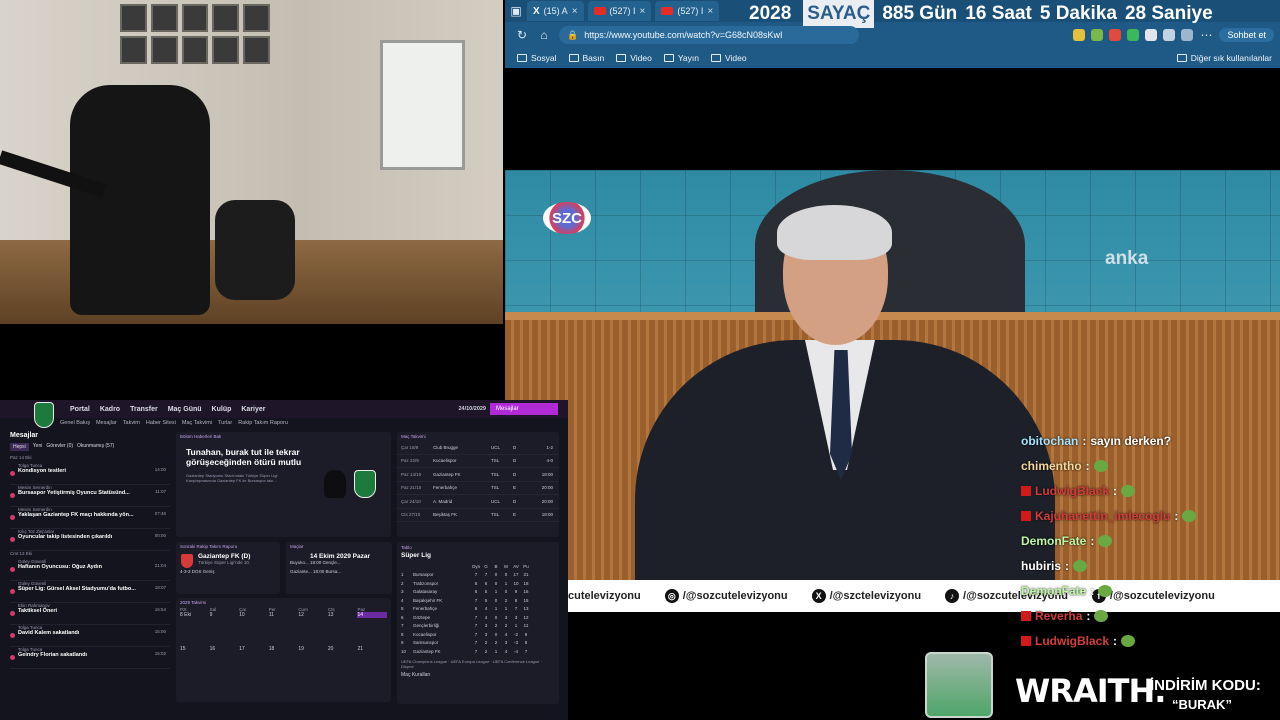  Describe the element at coordinates (195, 649) in the screenshot. I see `calendar-day: 15` at that location.